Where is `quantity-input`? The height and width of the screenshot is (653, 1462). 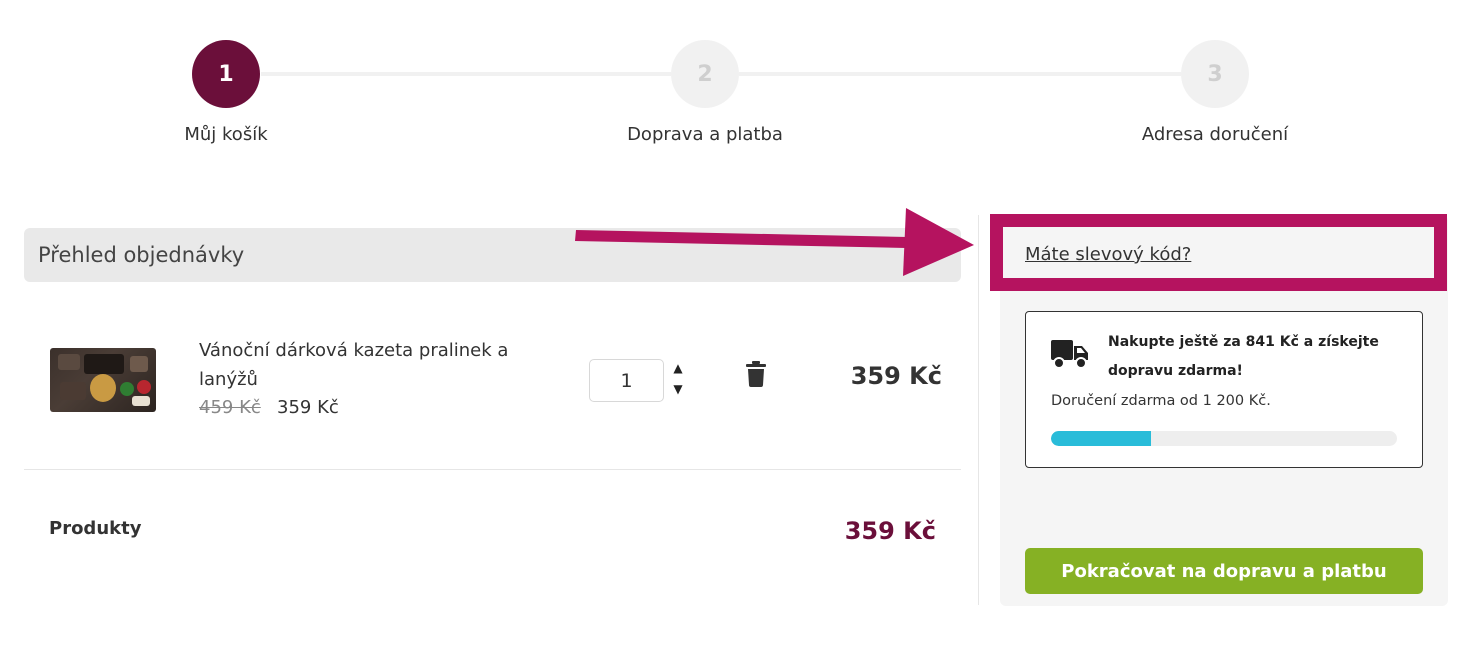
quantity-input is located at coordinates (626, 380).